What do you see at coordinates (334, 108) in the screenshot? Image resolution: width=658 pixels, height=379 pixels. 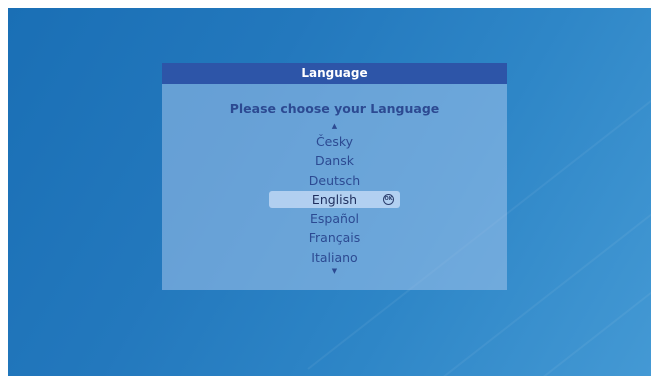 I see `language-prompt: Please choose your Language` at bounding box center [334, 108].